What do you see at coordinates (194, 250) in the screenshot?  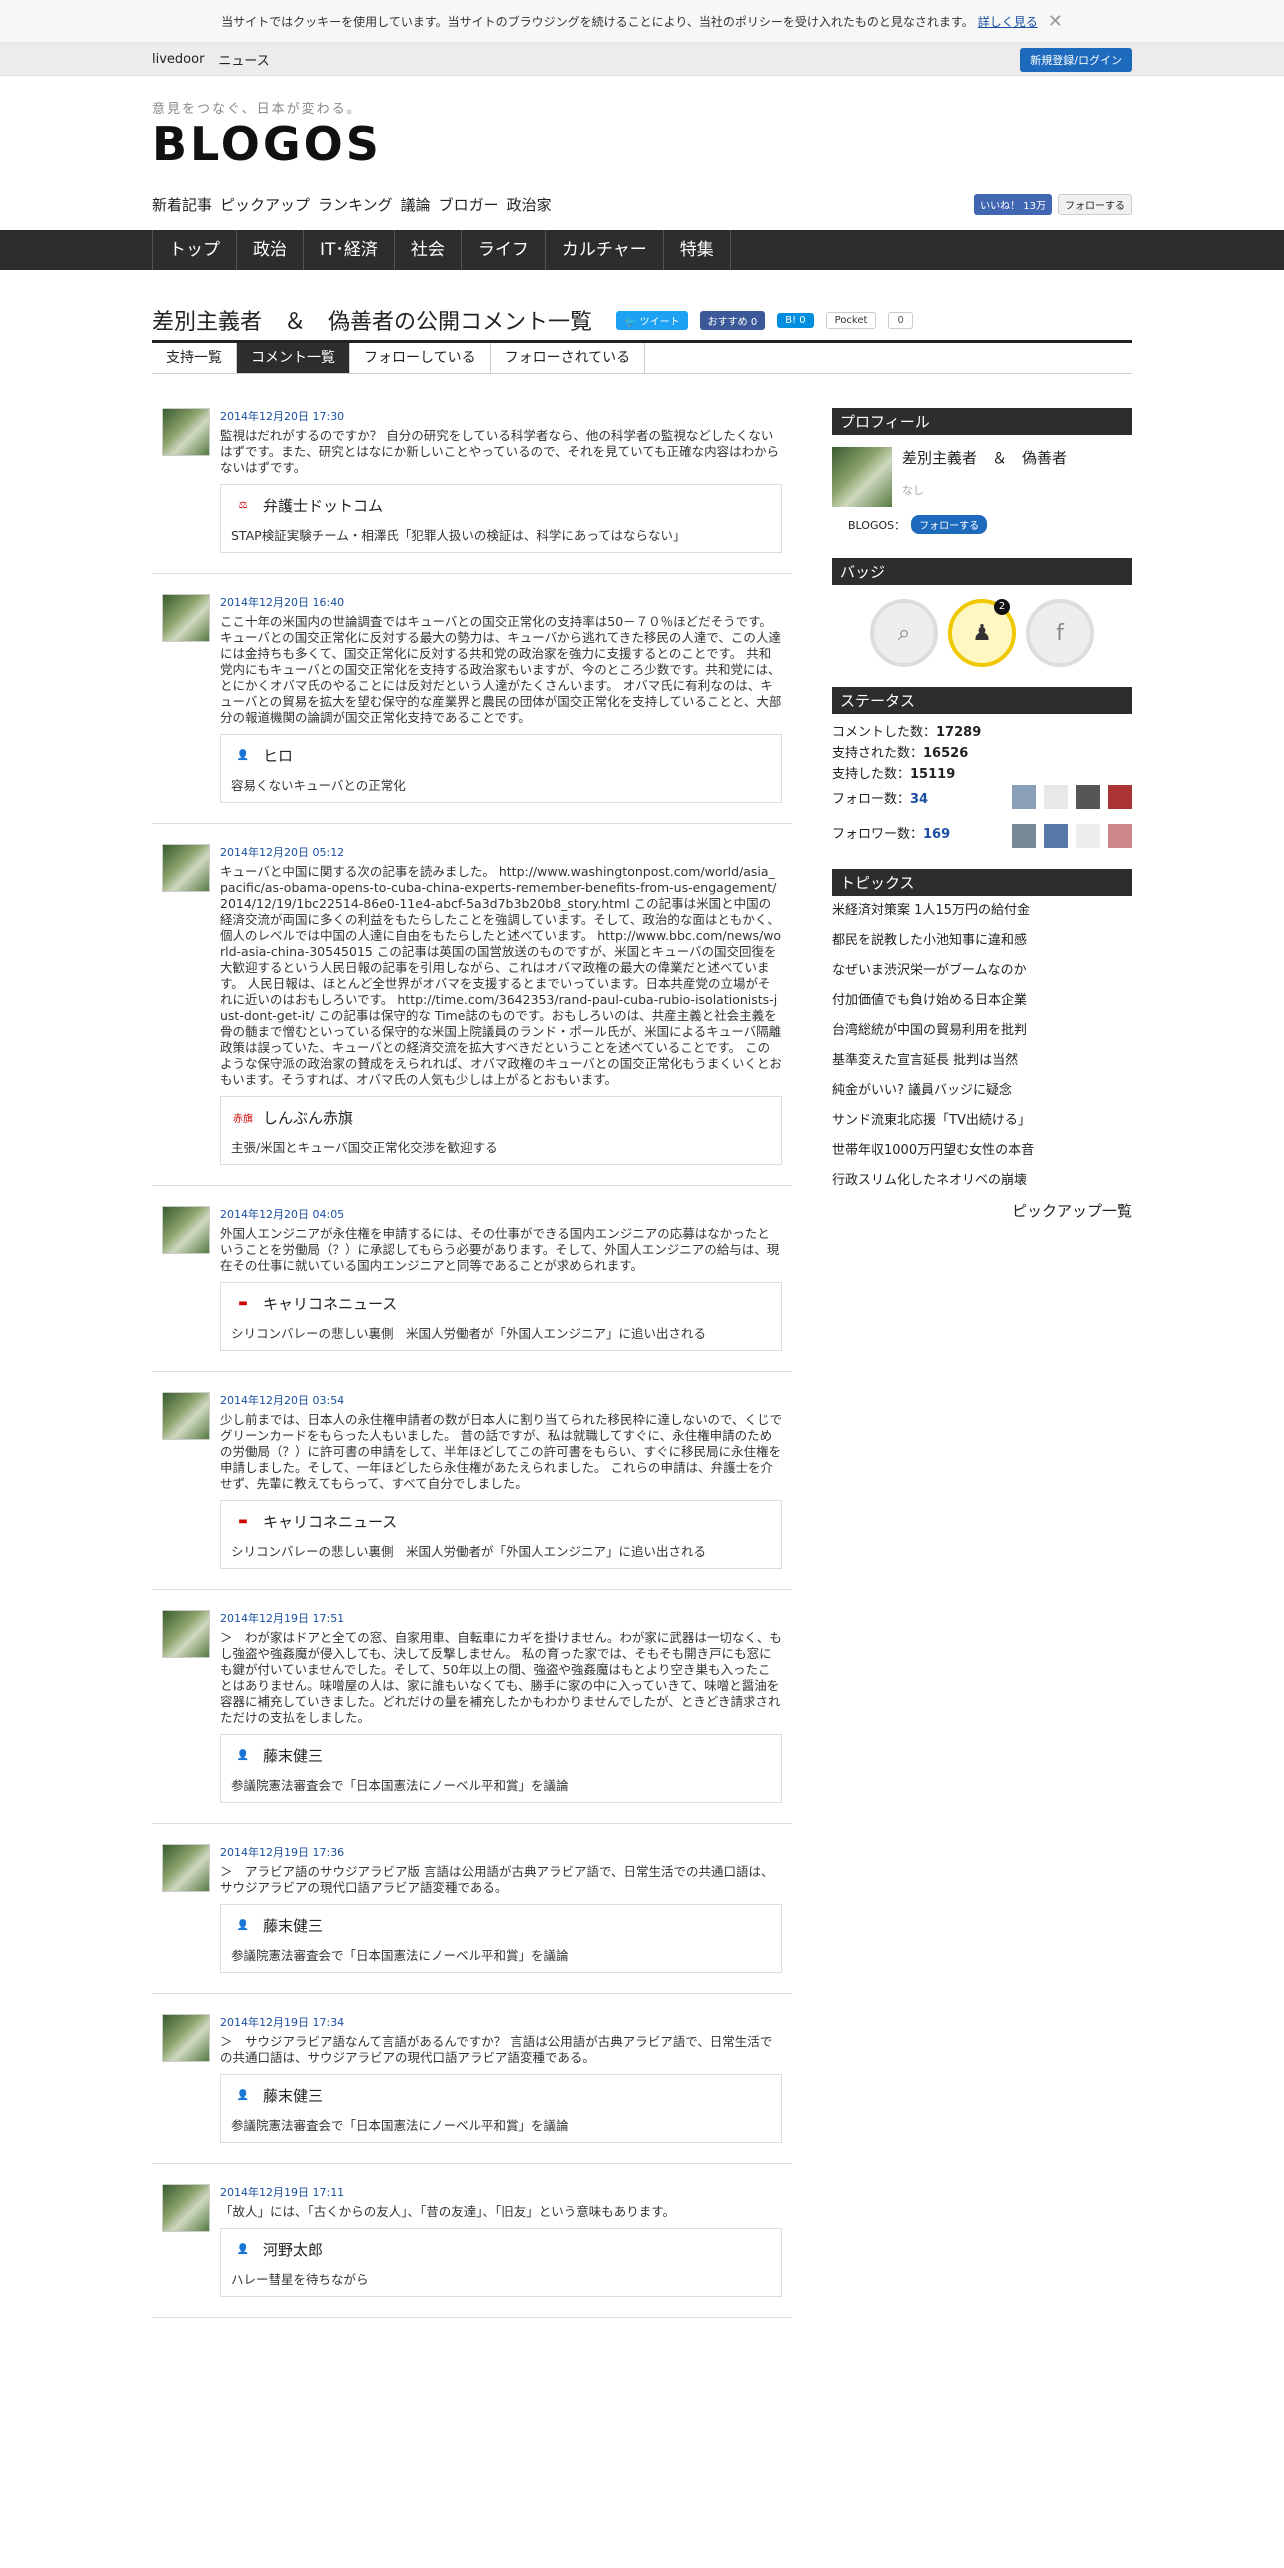 I see `cat-top: トップ` at bounding box center [194, 250].